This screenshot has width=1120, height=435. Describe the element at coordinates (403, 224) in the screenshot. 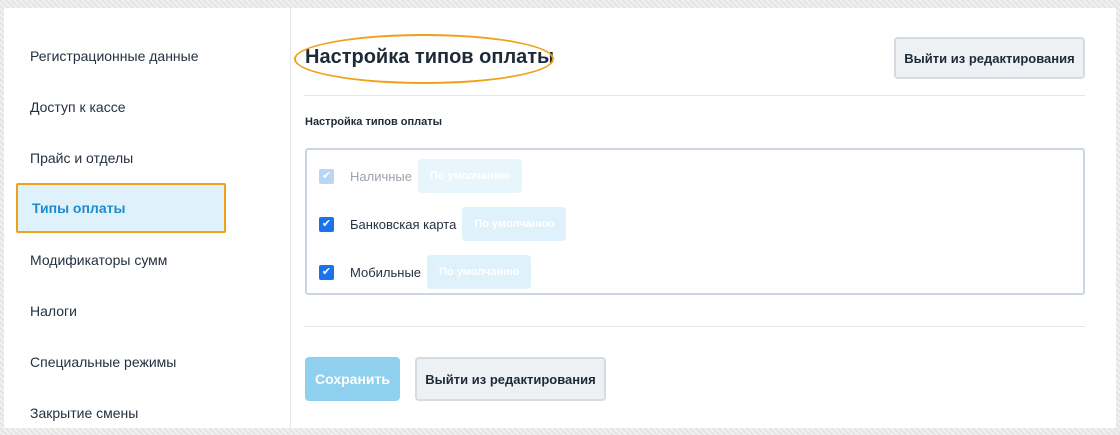

I see `card-label: Банковская карта` at that location.